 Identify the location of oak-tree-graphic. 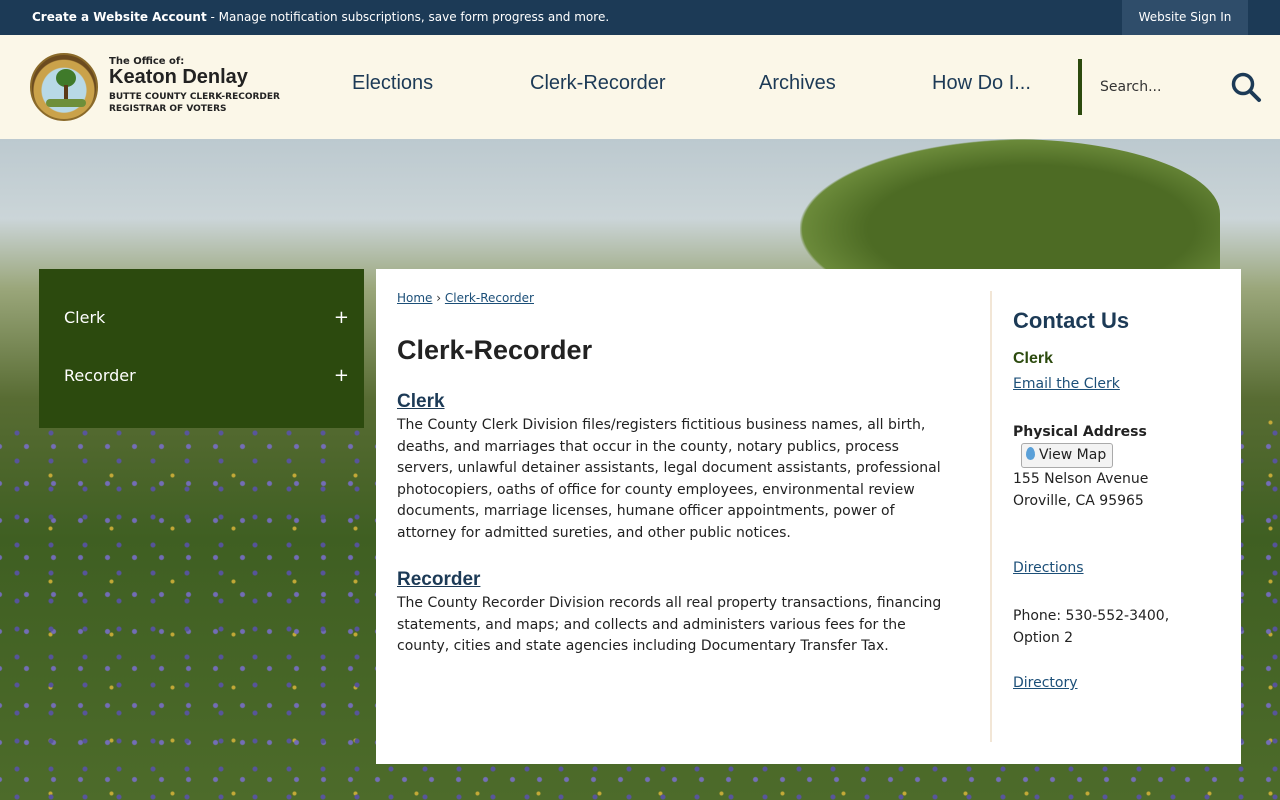
(1010, 214).